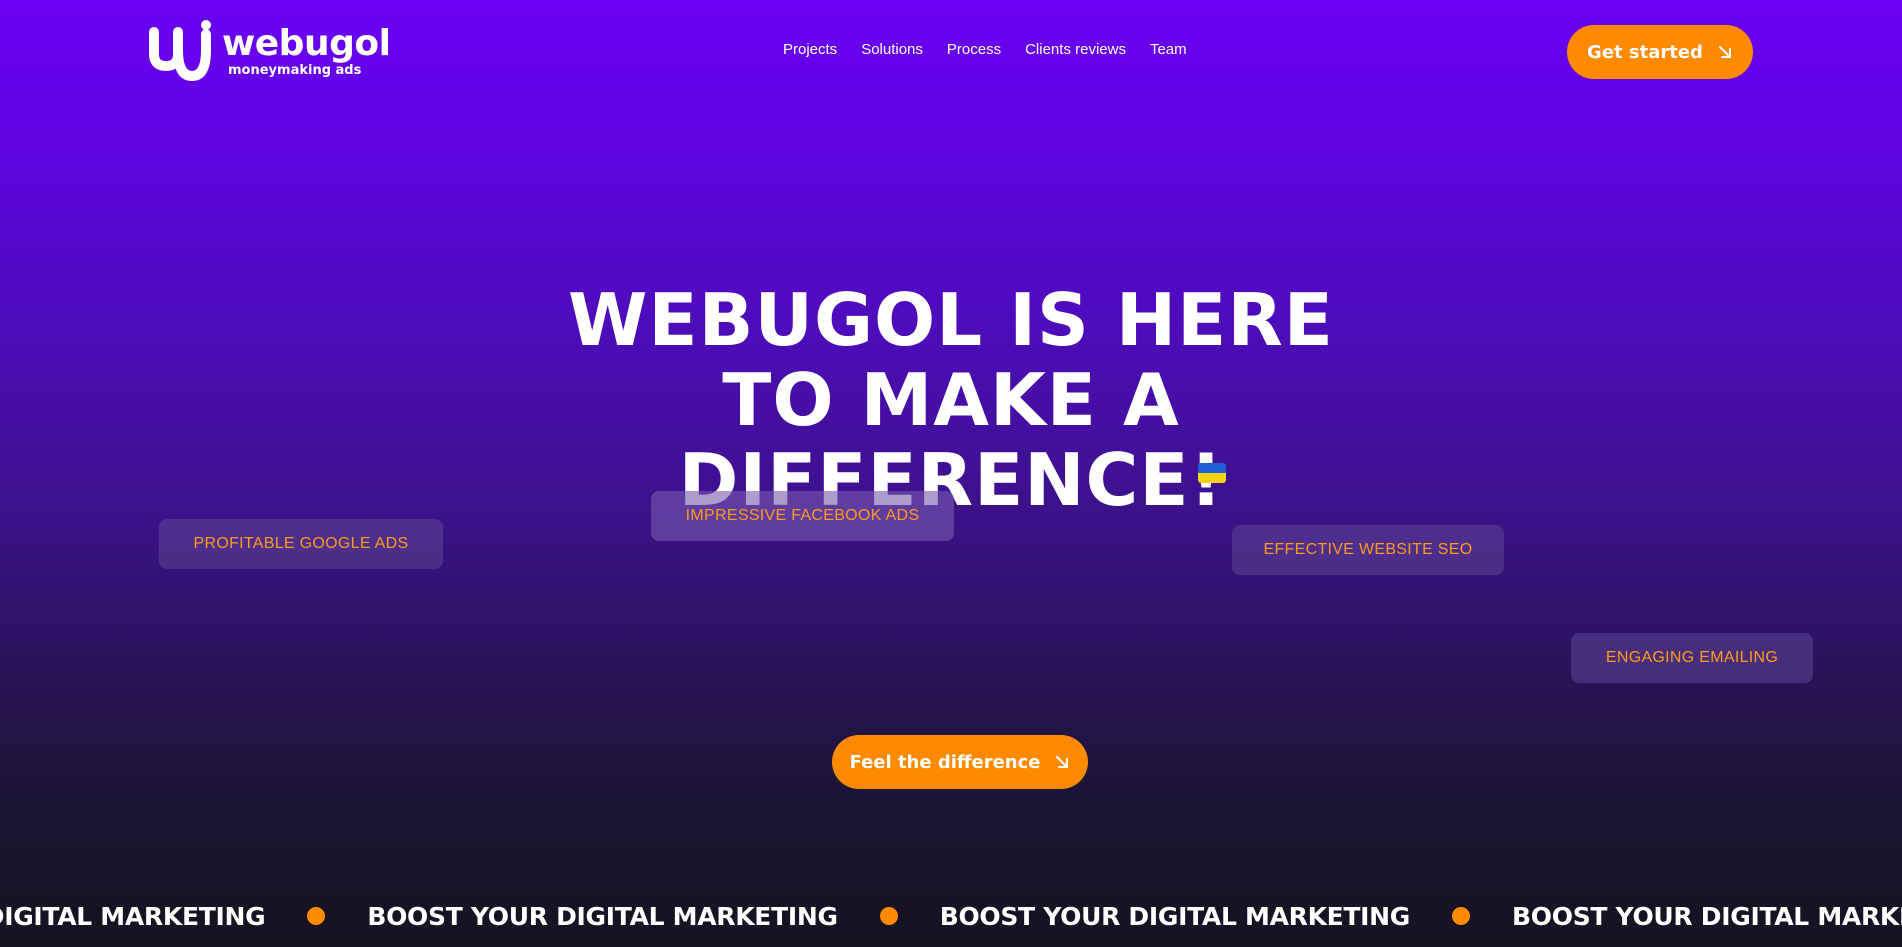 This screenshot has width=1902, height=947. I want to click on get-started-label: Get started, so click(1645, 52).